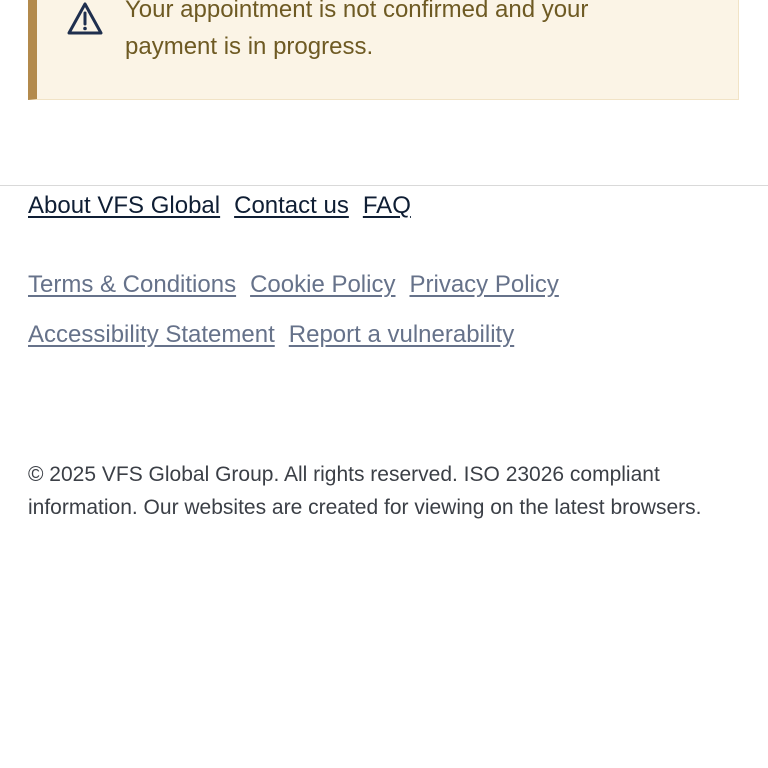 The image size is (768, 768). I want to click on faq-link: FAQ, so click(387, 206).